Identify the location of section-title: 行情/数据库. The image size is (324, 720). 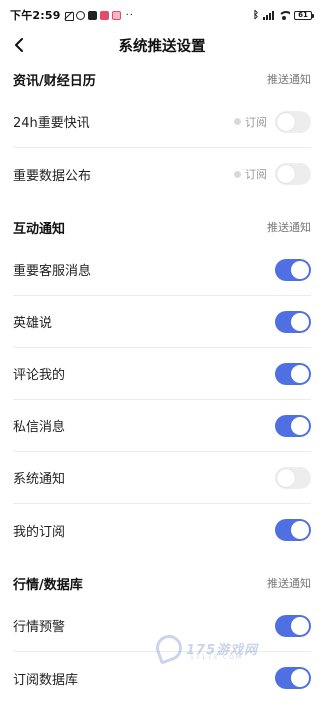
(48, 585).